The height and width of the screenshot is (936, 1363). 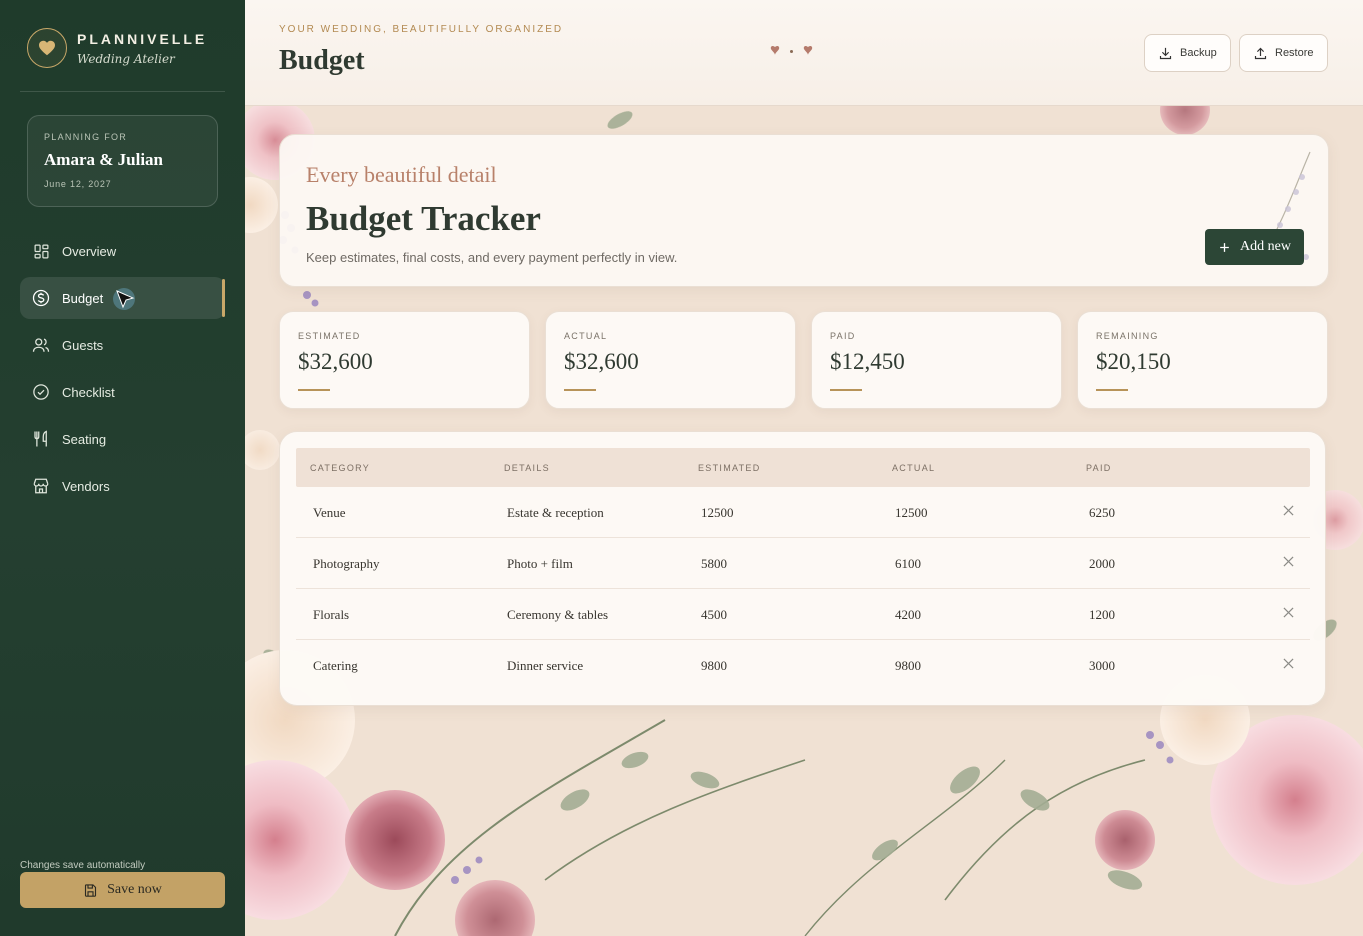 What do you see at coordinates (134, 889) in the screenshot?
I see `save-now-label: Save now` at bounding box center [134, 889].